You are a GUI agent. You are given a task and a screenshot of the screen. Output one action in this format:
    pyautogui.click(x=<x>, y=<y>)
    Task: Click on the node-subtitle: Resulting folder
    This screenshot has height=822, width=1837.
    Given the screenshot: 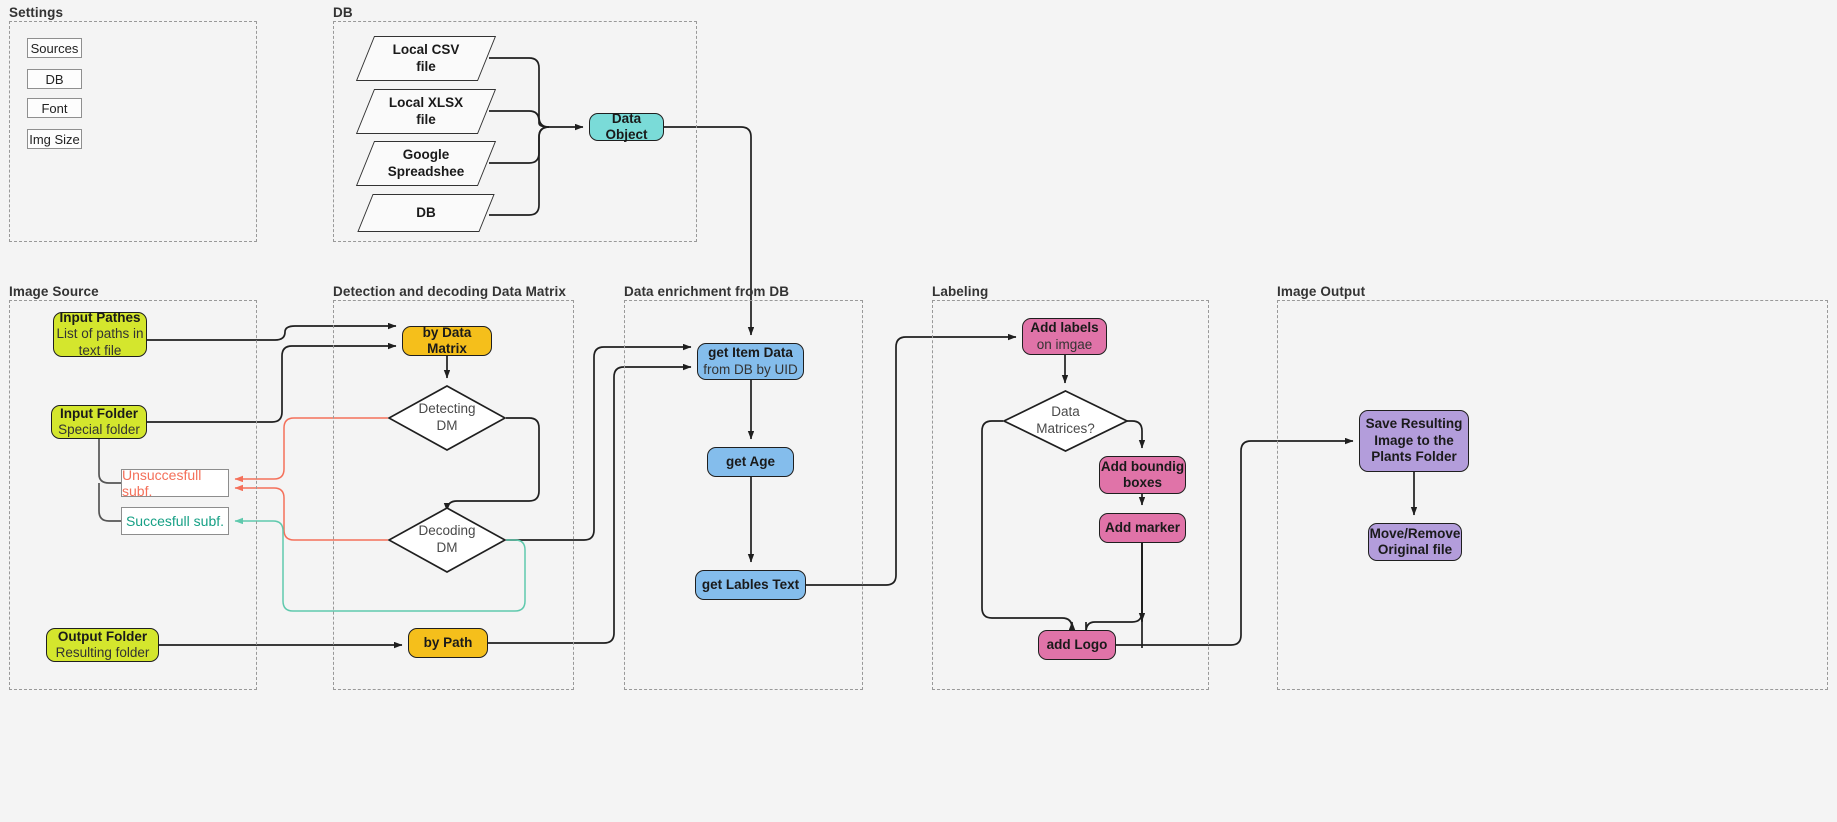 What is the action you would take?
    pyautogui.click(x=102, y=652)
    